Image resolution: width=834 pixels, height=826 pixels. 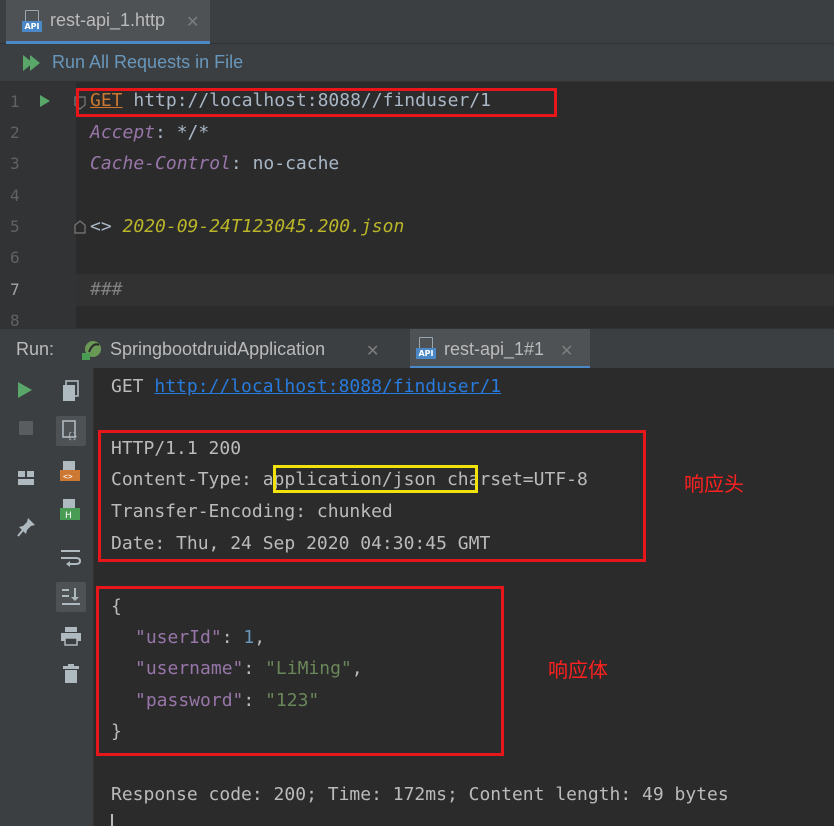 What do you see at coordinates (71, 471) in the screenshot?
I see `html-view-icon: <>` at bounding box center [71, 471].